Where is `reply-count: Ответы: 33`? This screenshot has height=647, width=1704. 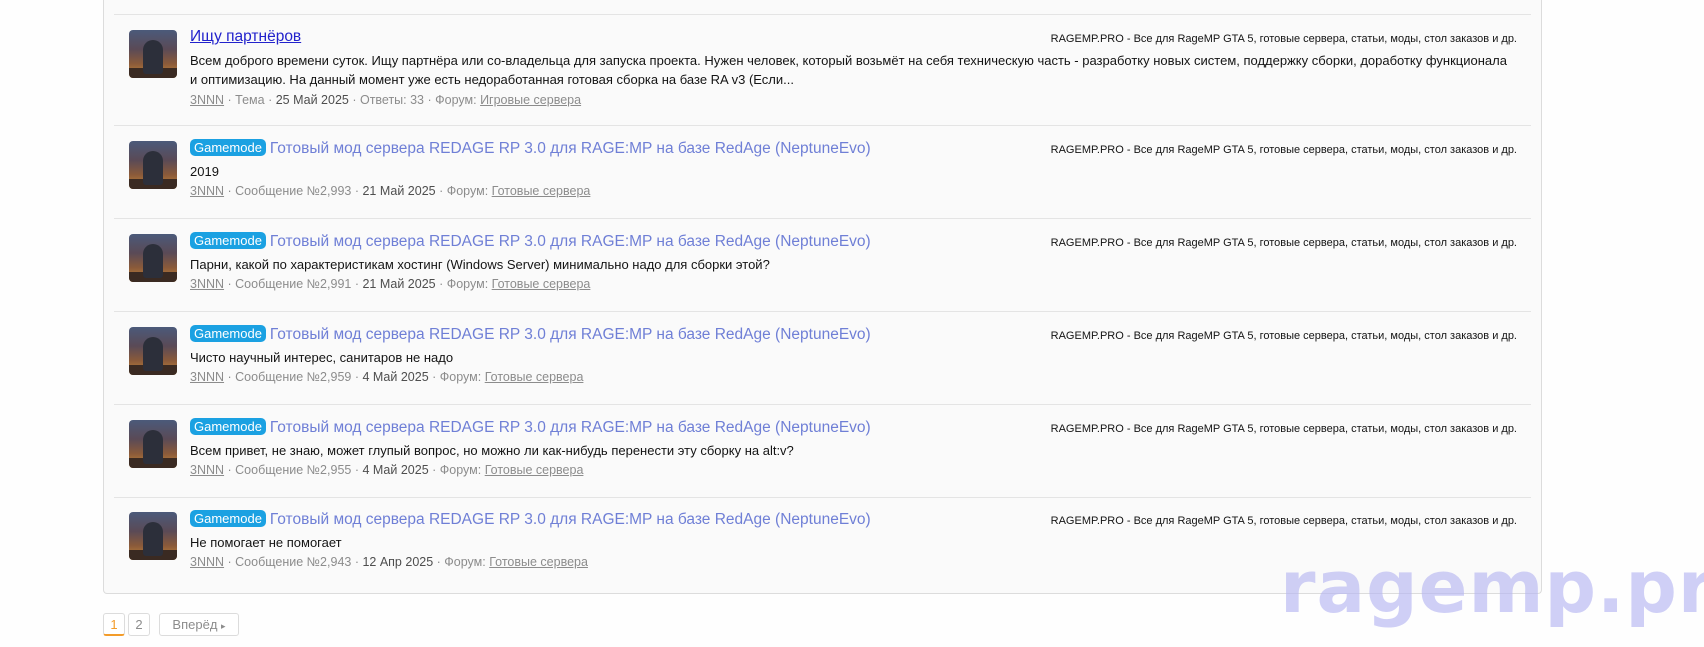
reply-count: Ответы: 33 is located at coordinates (392, 100).